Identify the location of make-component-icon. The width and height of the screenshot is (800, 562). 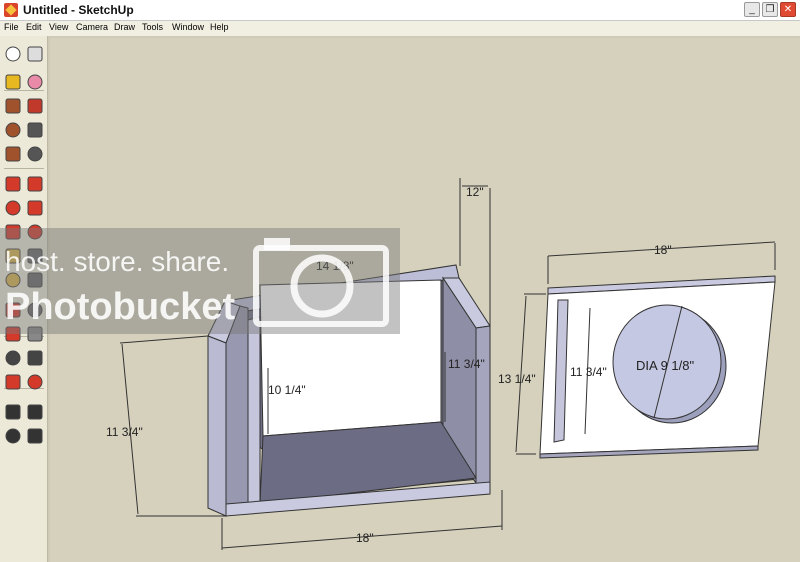
(35, 54).